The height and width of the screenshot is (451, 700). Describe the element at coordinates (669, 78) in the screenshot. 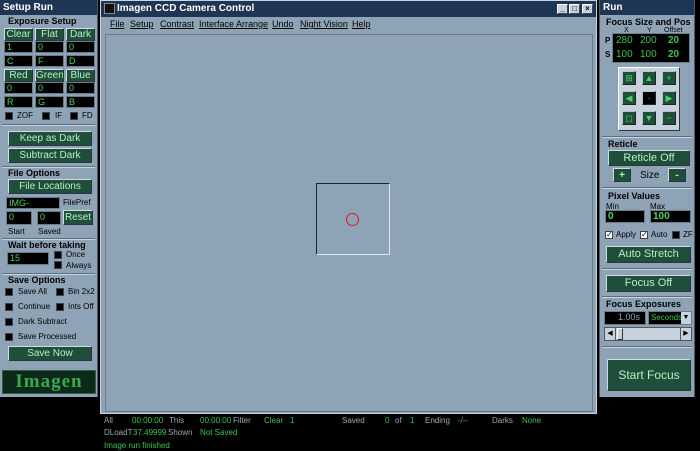

I see `plus-icon: +` at that location.